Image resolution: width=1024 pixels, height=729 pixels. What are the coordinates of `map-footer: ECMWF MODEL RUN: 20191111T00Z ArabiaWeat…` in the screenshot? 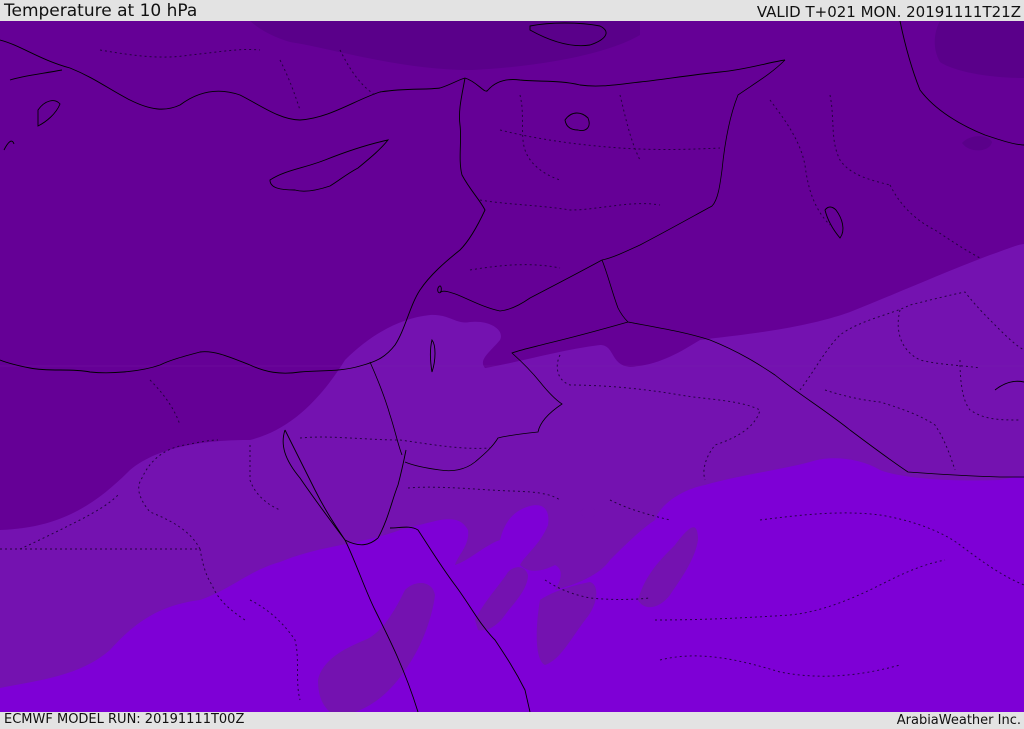 It's located at (512, 720).